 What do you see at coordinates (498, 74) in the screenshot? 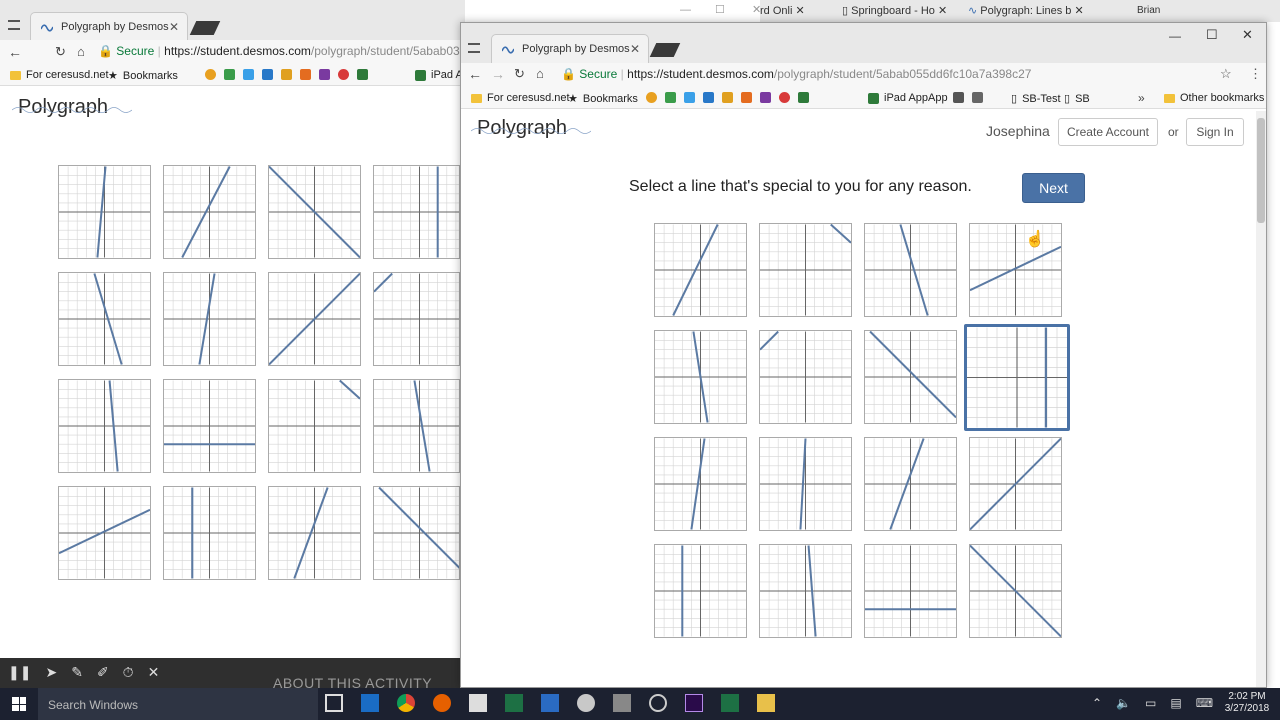
I see `forward-arrow-icon: →` at bounding box center [498, 74].